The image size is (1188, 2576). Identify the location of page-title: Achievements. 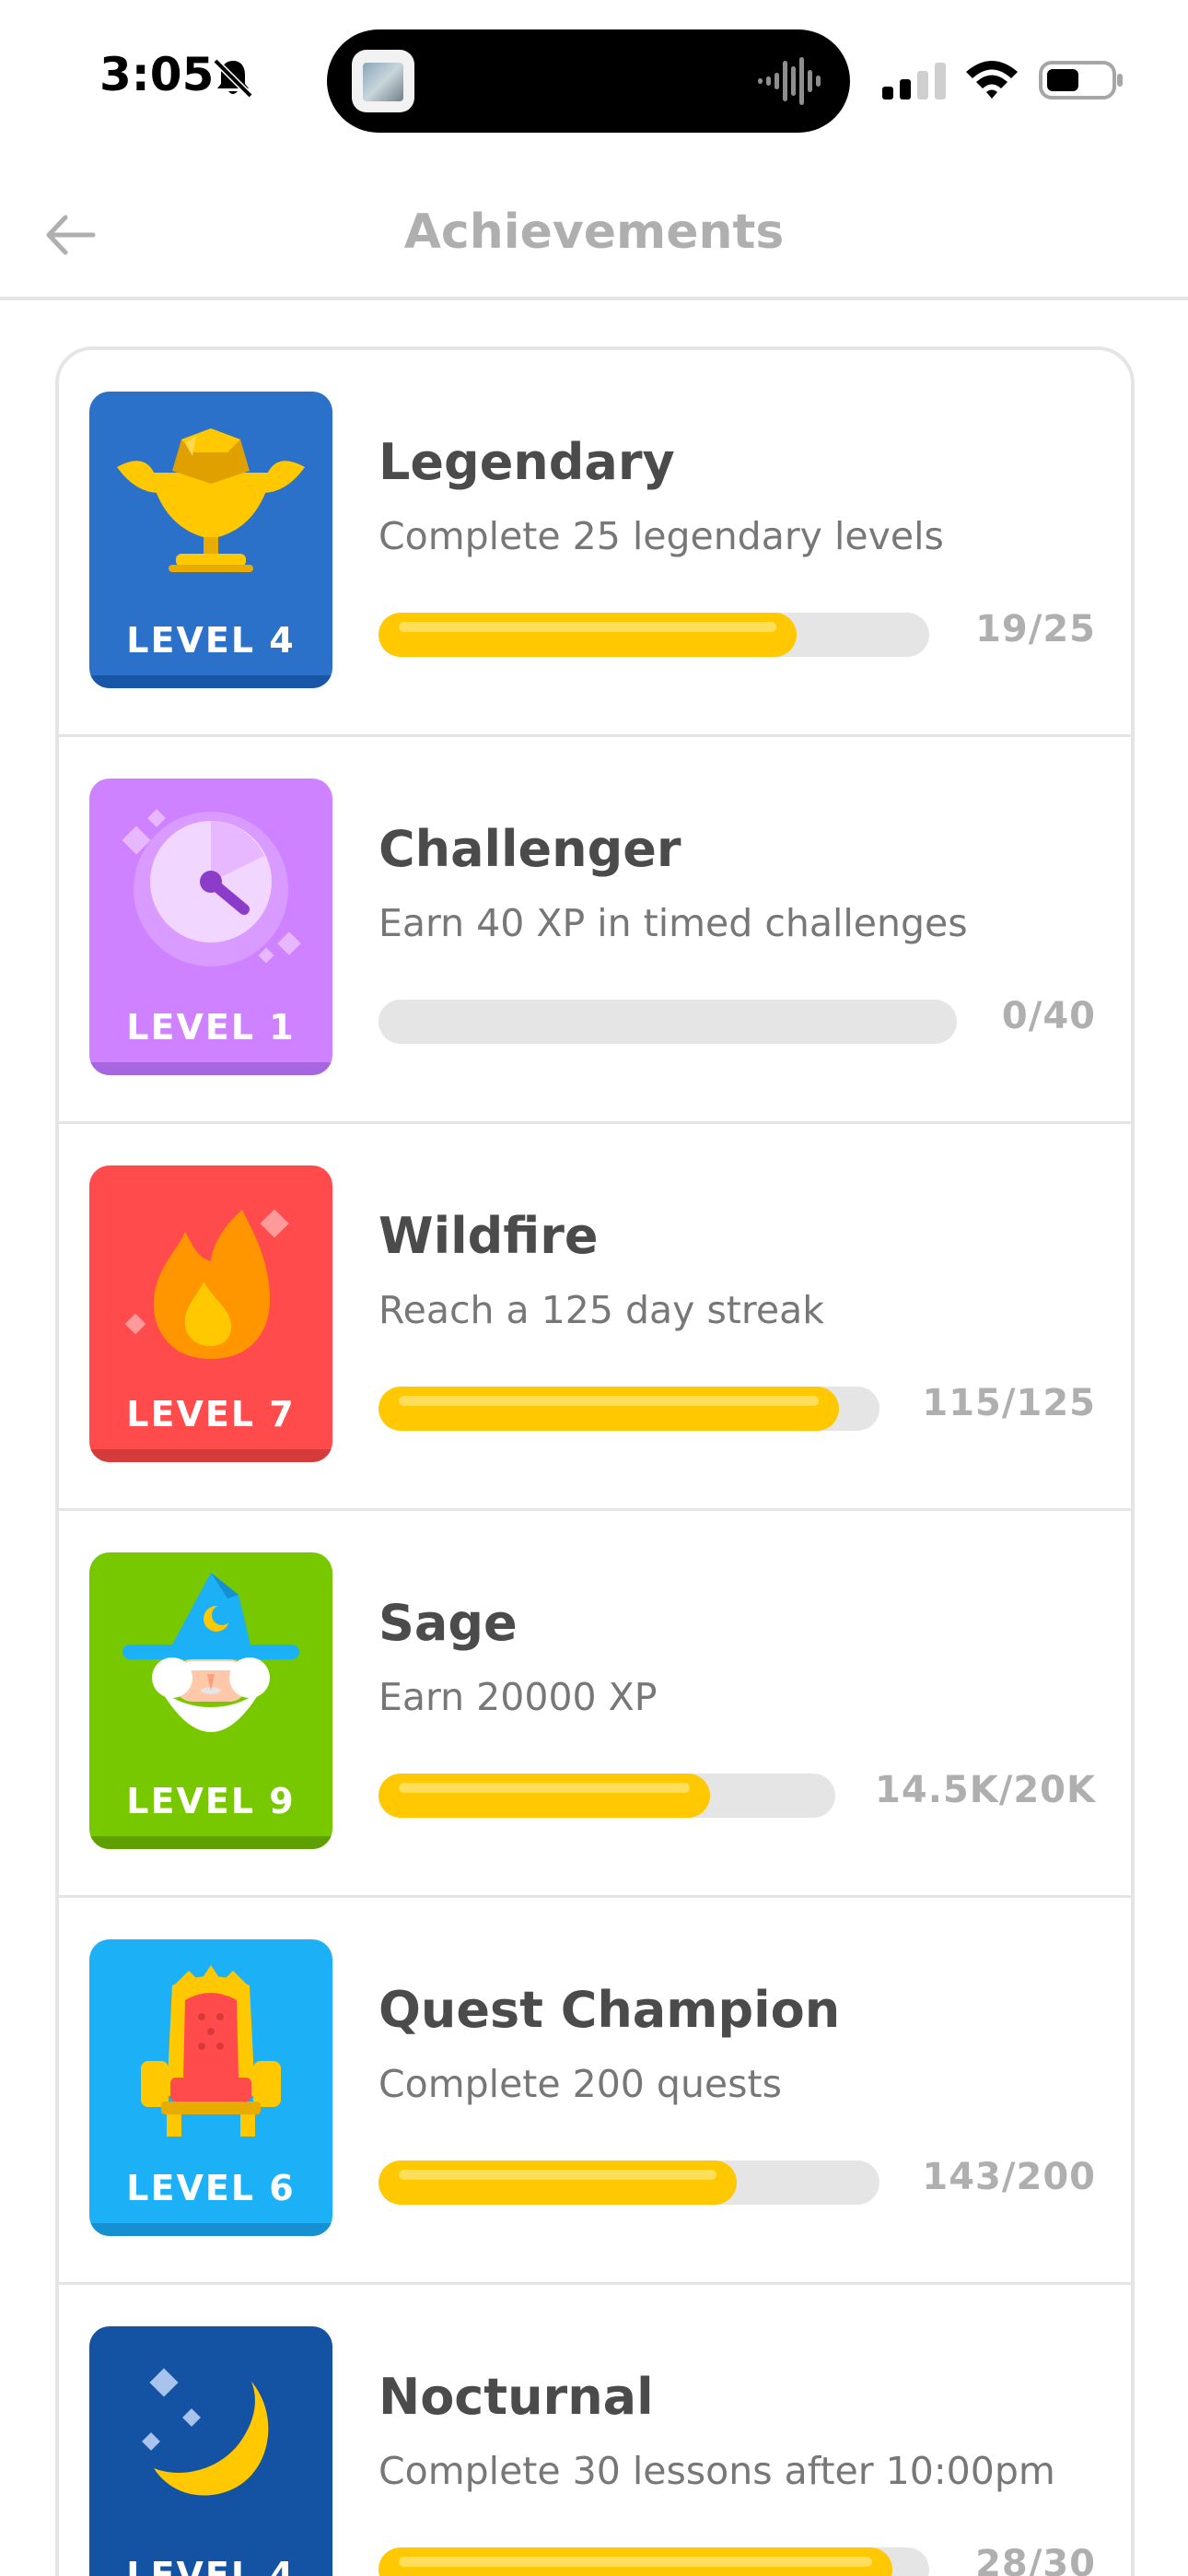
(594, 232).